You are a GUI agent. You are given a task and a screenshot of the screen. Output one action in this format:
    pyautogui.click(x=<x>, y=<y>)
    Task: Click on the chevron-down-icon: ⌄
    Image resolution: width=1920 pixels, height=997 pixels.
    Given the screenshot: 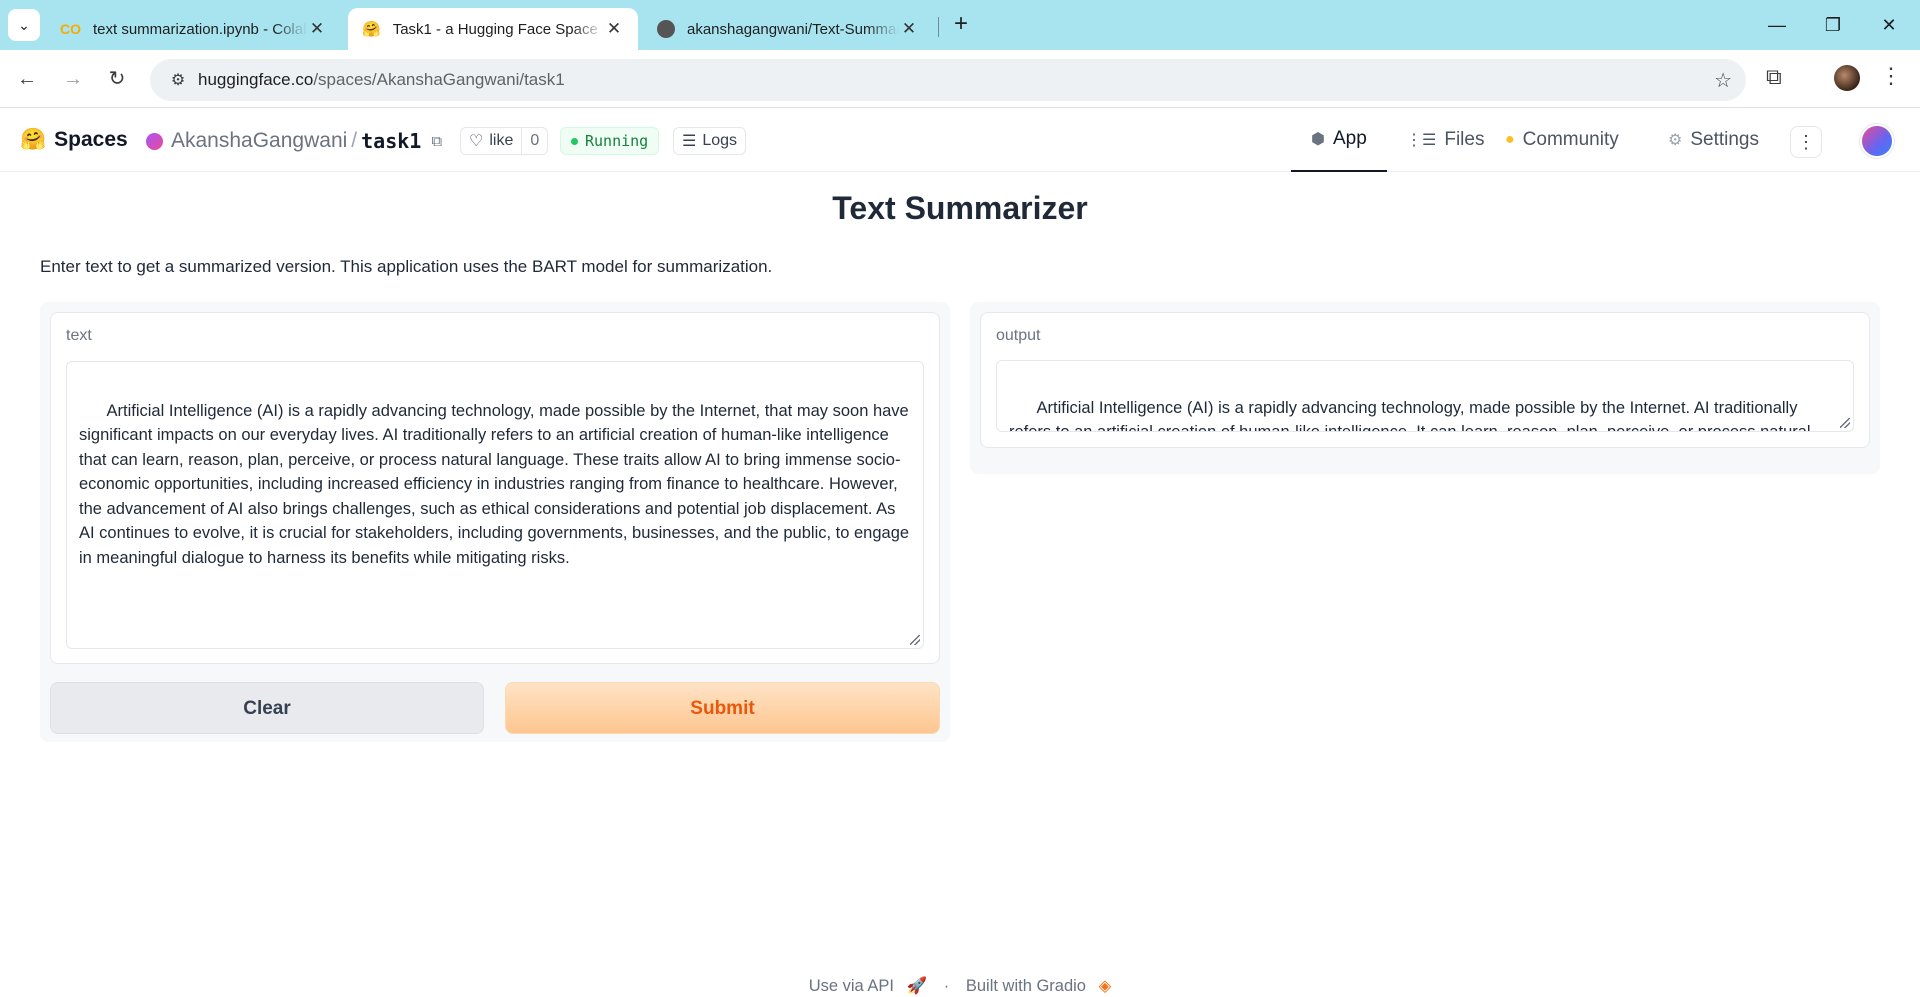 What is the action you would take?
    pyautogui.click(x=24, y=24)
    